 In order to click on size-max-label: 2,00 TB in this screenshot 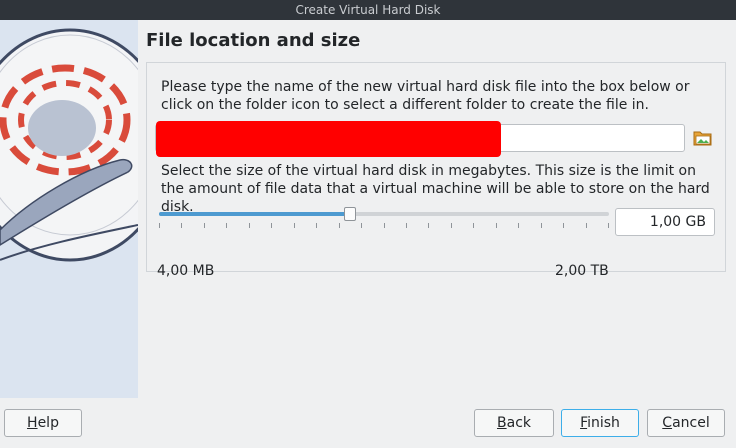, I will do `click(582, 271)`.